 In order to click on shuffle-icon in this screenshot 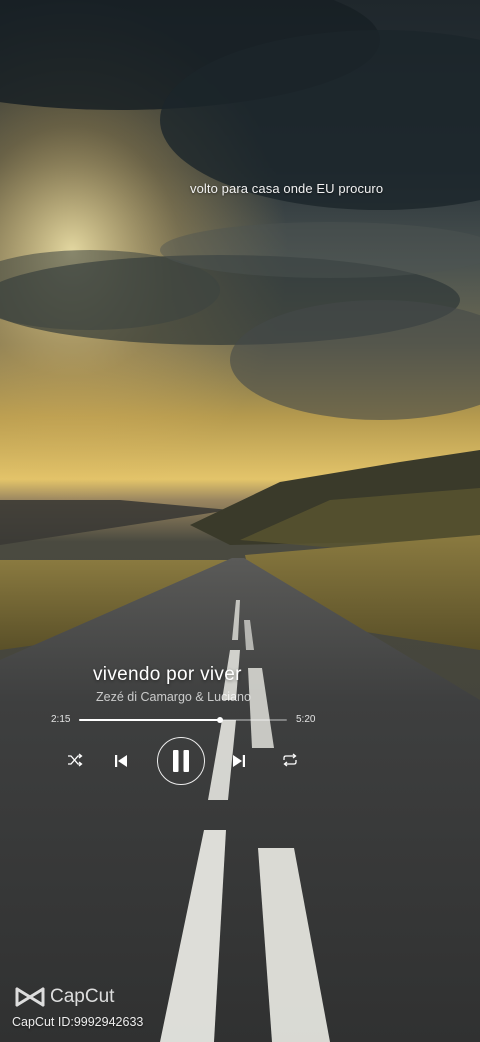, I will do `click(75, 760)`.